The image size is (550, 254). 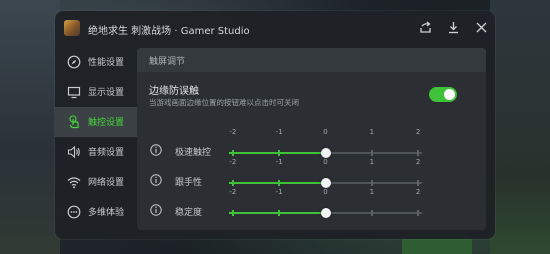 I want to click on sidebar-item-label: 触控设置, so click(x=106, y=123).